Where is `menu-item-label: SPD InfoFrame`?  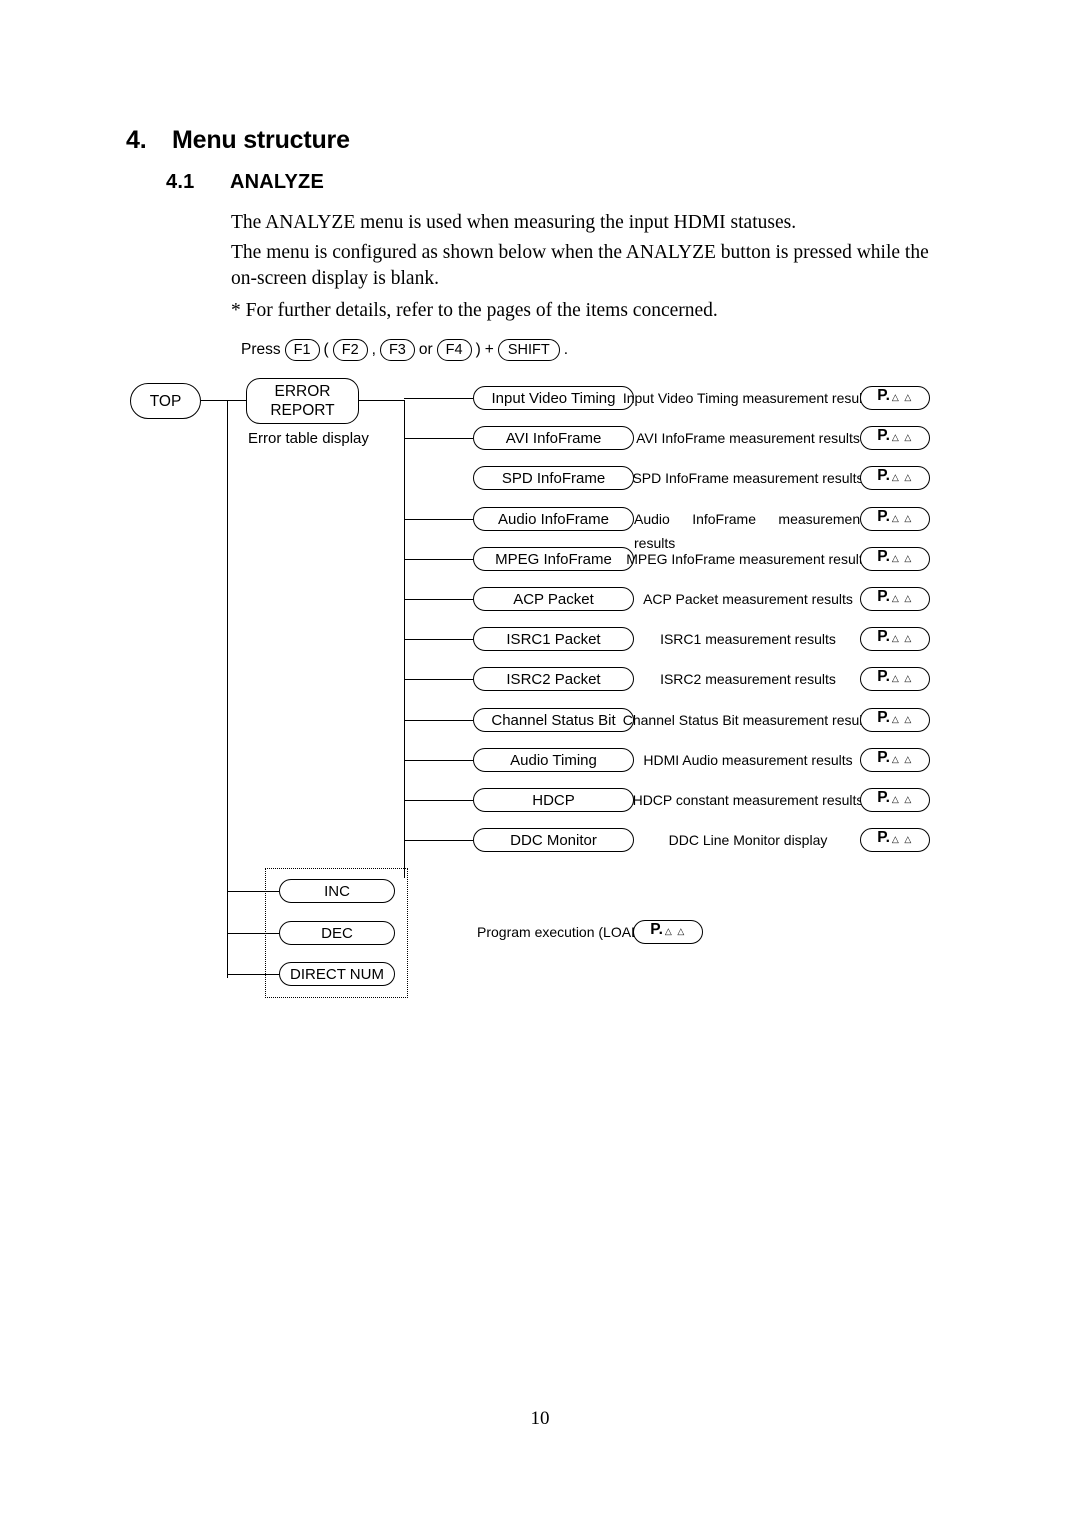 menu-item-label: SPD InfoFrame is located at coordinates (553, 478).